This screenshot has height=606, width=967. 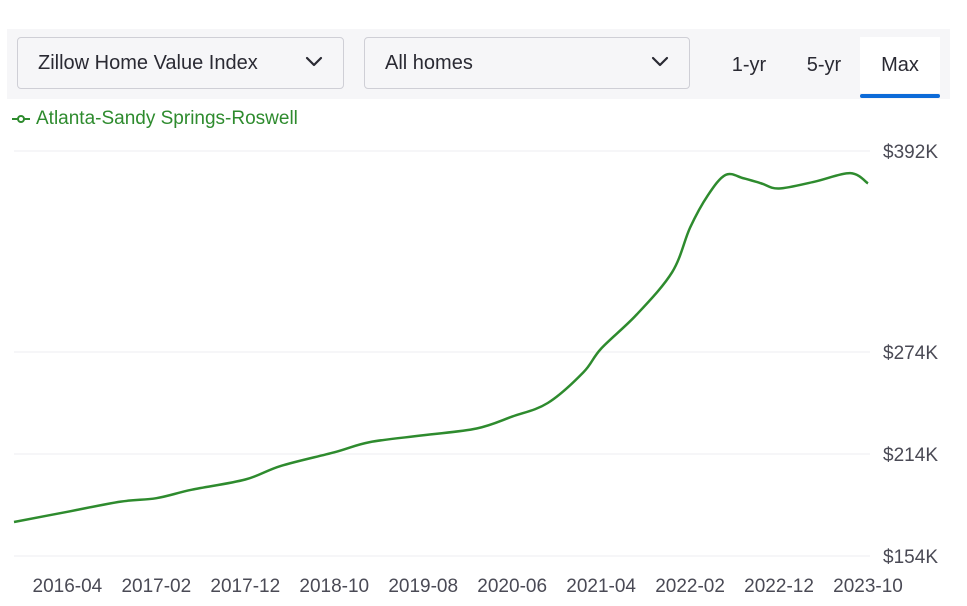 What do you see at coordinates (868, 586) in the screenshot?
I see `x-tick-label: 2023-10` at bounding box center [868, 586].